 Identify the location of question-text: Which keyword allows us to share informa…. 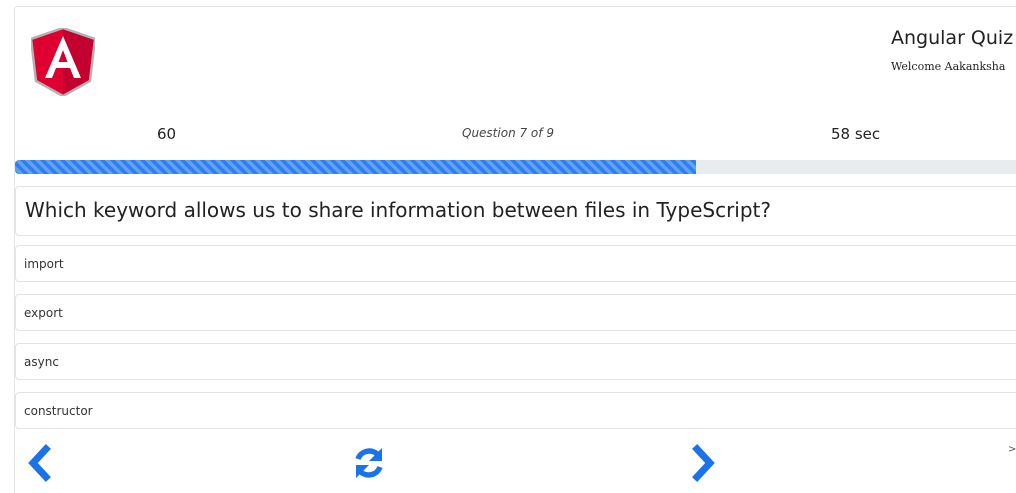
(398, 210).